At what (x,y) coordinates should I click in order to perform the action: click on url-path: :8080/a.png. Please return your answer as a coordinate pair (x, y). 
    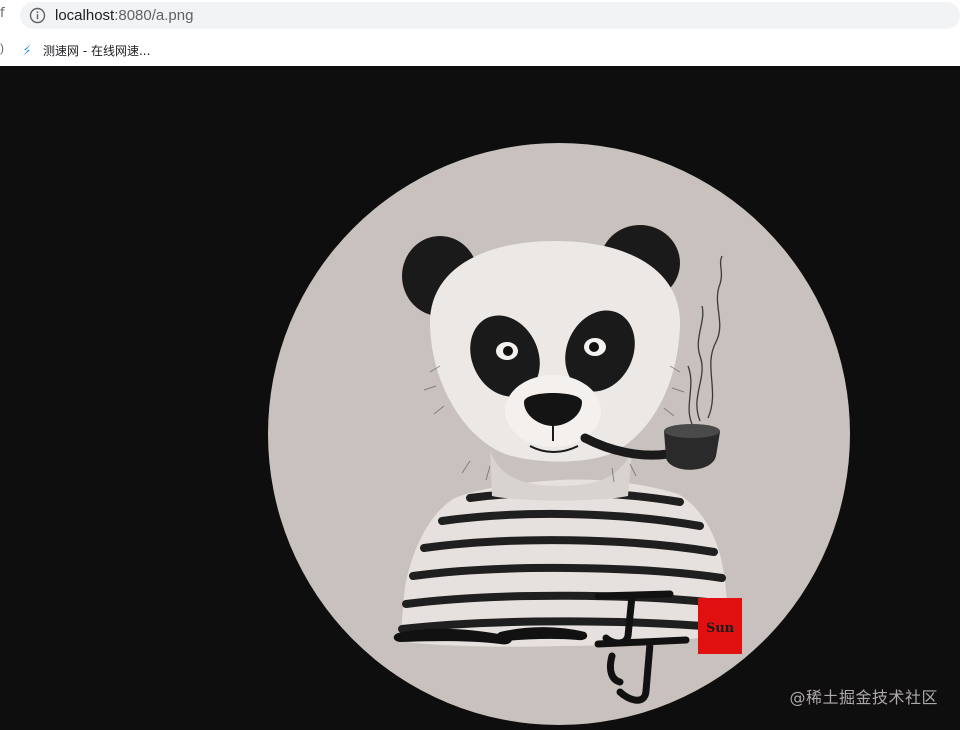
    Looking at the image, I should click on (154, 15).